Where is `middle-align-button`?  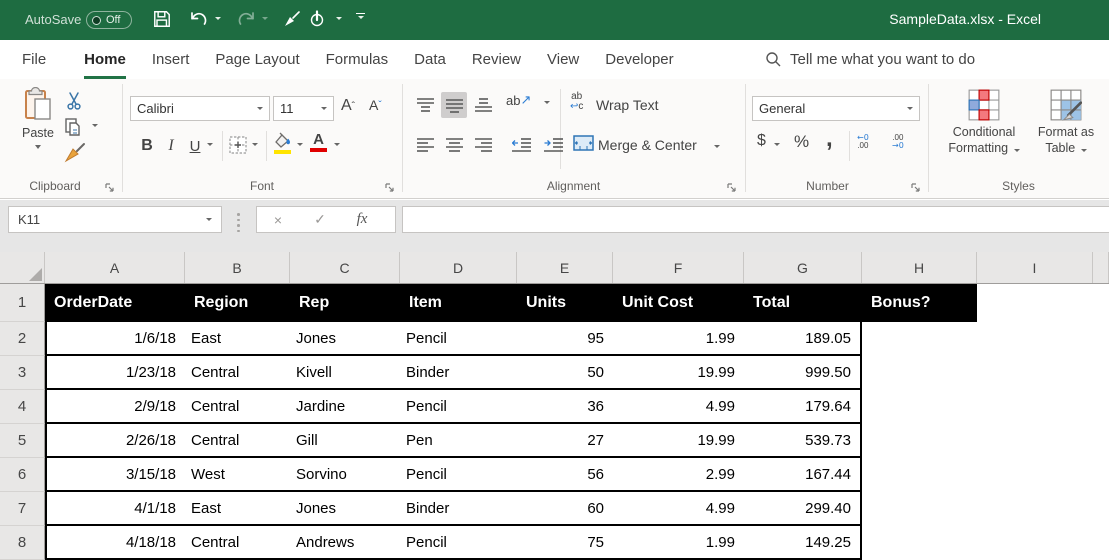 middle-align-button is located at coordinates (454, 105).